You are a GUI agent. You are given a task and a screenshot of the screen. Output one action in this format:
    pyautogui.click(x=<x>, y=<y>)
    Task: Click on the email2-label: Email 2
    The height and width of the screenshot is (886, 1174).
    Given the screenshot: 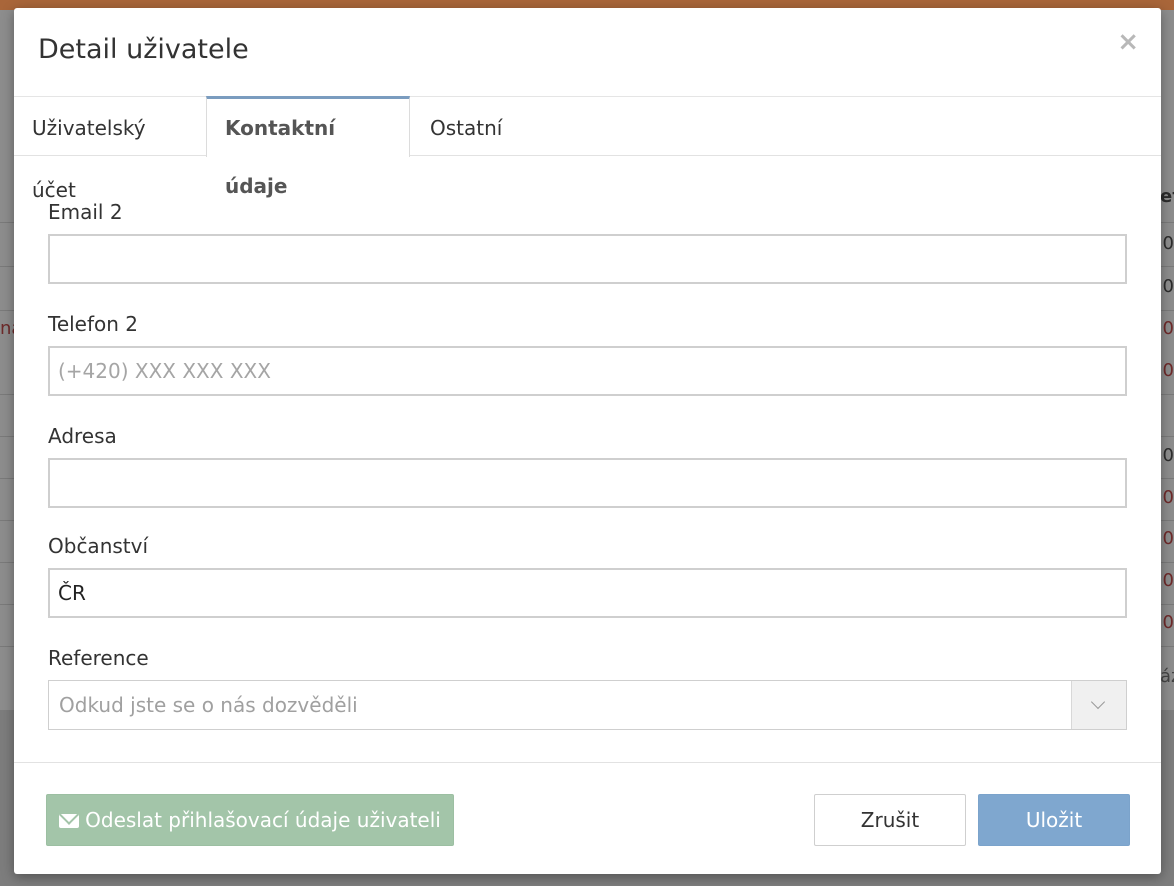 What is the action you would take?
    pyautogui.click(x=85, y=212)
    